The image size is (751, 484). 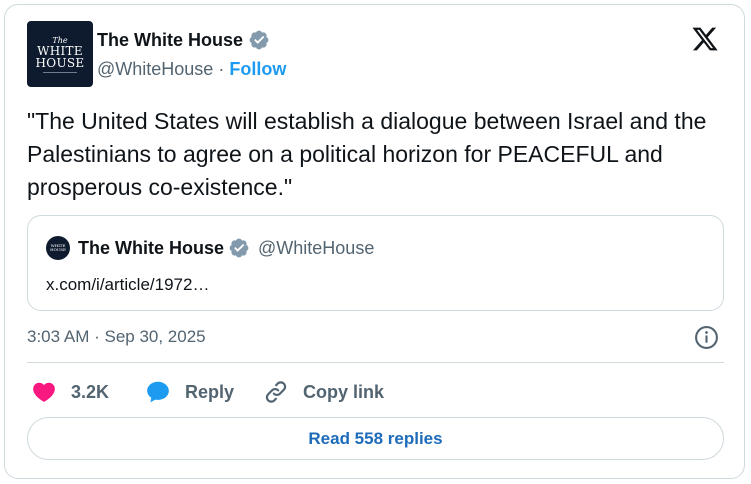 What do you see at coordinates (316, 248) in the screenshot?
I see `quoted-author-handle: @WhiteHouse` at bounding box center [316, 248].